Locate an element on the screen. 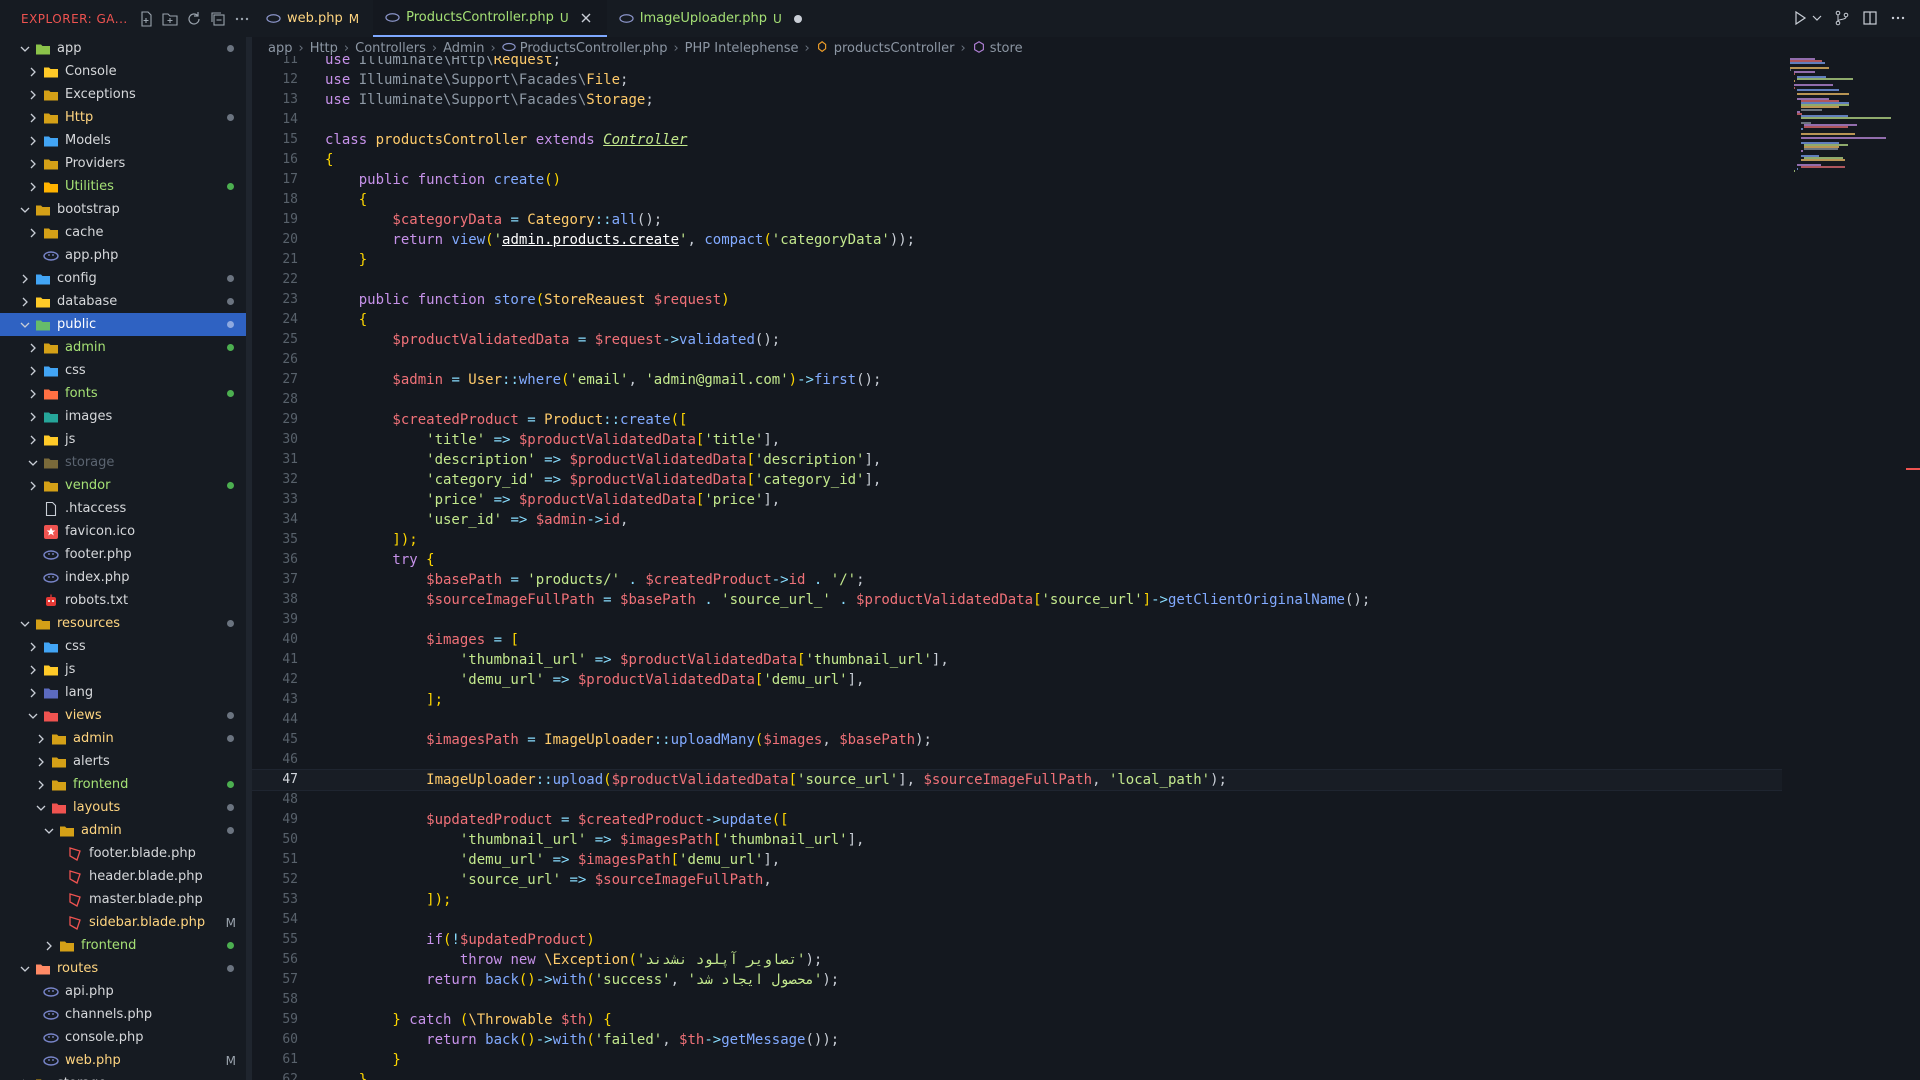  tree-item: bootstrap is located at coordinates (126, 209).